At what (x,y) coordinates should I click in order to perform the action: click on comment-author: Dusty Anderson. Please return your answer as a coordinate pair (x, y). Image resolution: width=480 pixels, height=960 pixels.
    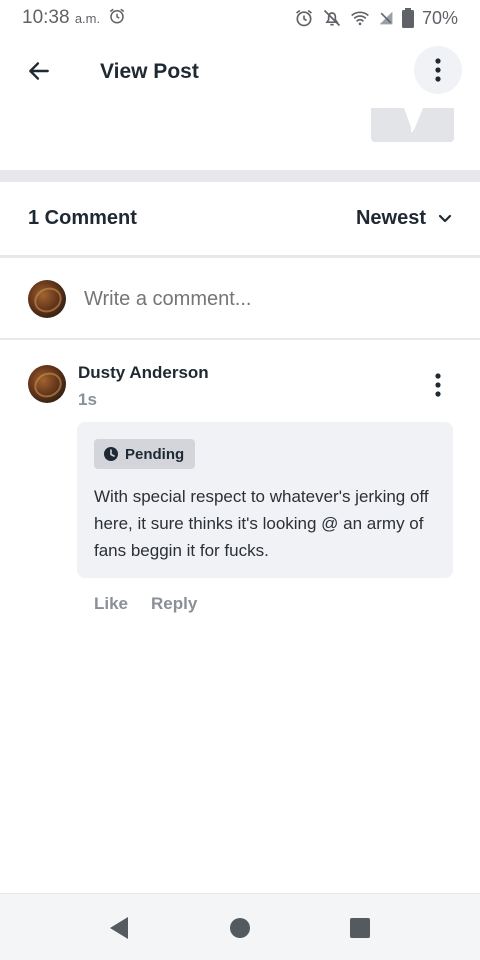
    Looking at the image, I should click on (143, 373).